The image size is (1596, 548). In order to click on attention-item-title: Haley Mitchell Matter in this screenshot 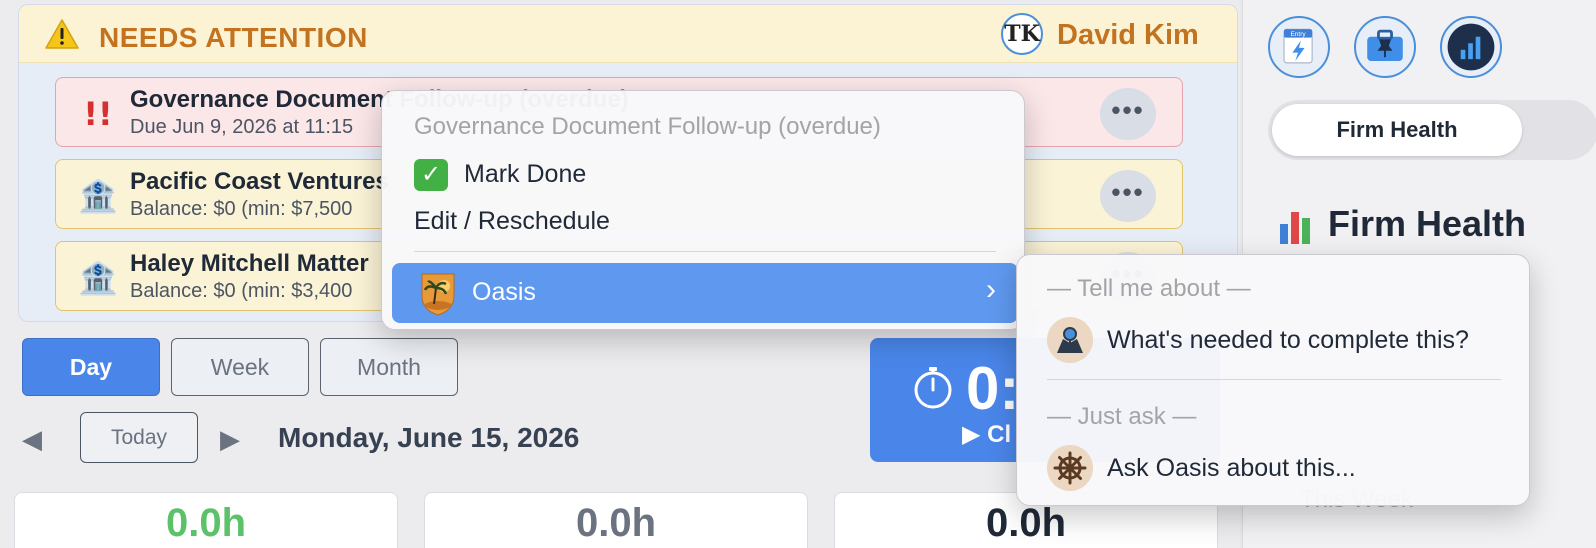, I will do `click(249, 263)`.